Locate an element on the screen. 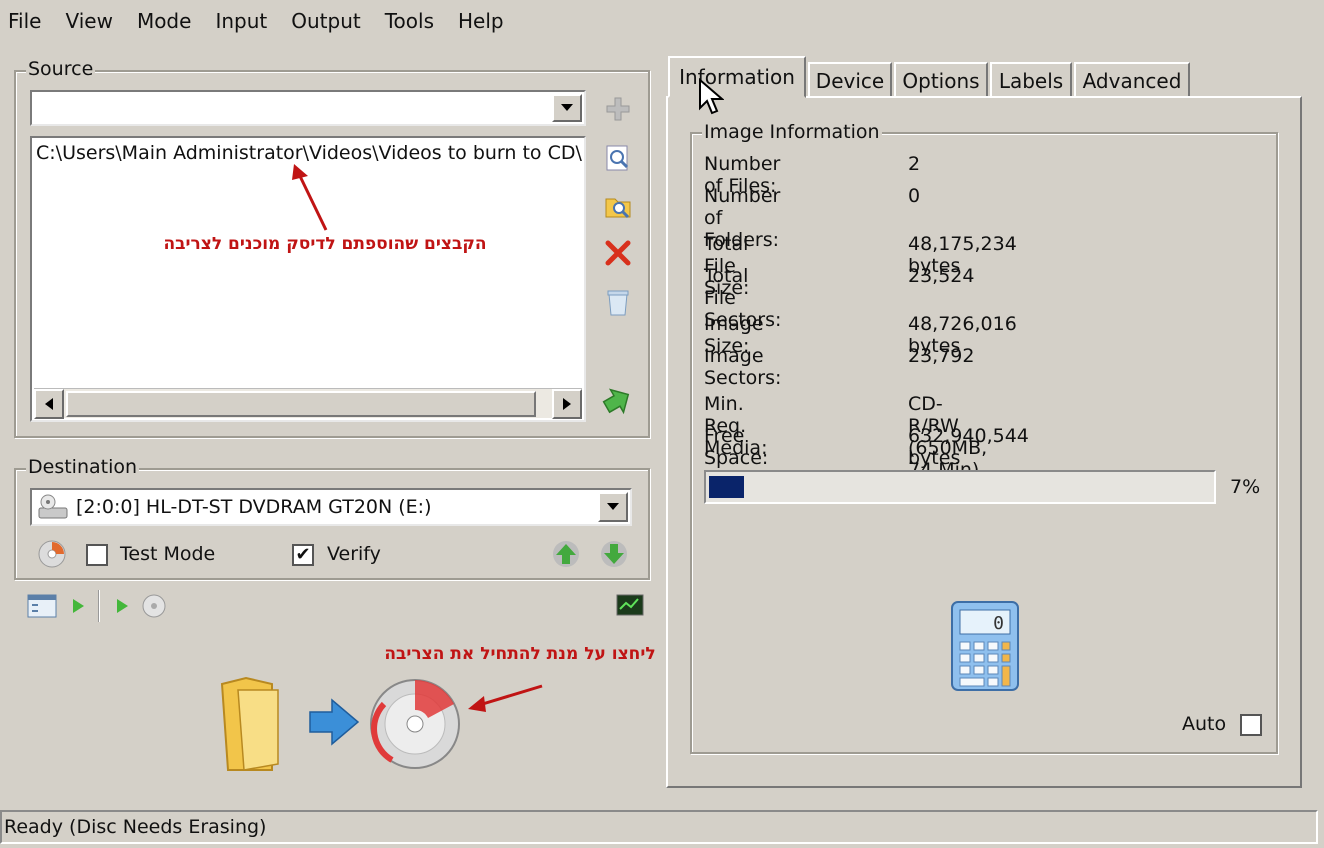  destination-dropdown-button is located at coordinates (613, 507).